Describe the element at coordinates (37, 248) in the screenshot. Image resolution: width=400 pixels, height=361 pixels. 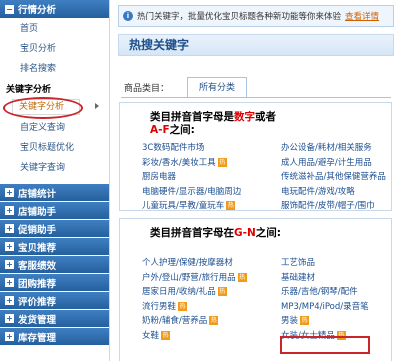
I see `section-label: 宝贝推荐` at that location.